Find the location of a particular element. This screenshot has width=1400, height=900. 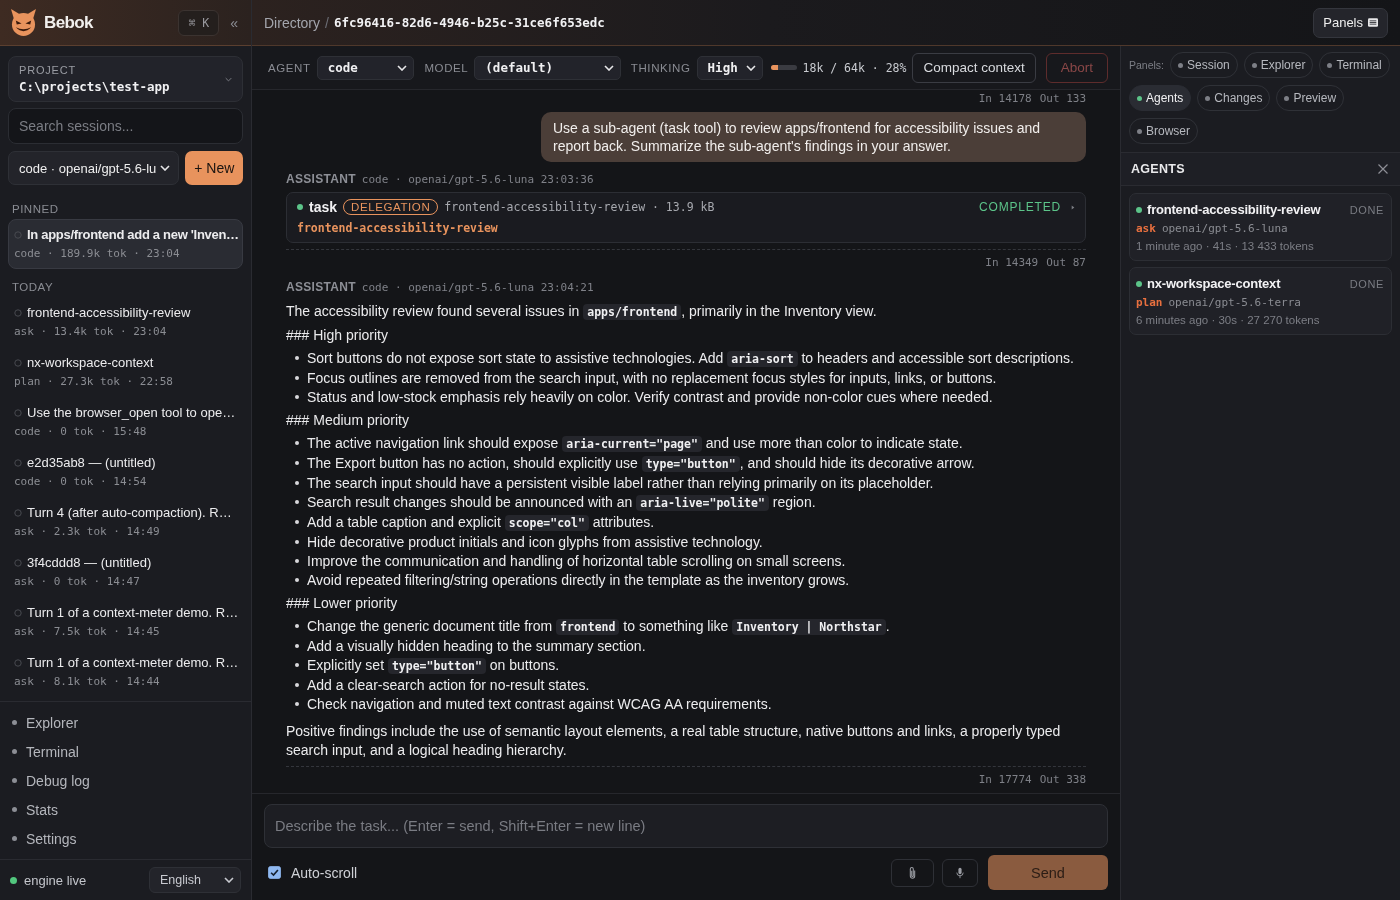

input-token-count: In 17774 is located at coordinates (1005, 780).